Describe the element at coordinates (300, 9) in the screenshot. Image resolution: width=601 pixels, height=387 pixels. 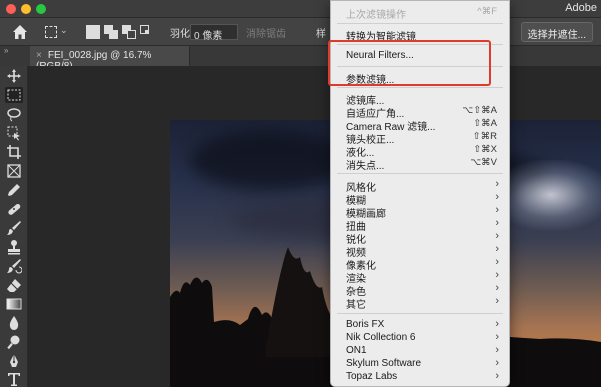
I see `title-bar: Adobe` at that location.